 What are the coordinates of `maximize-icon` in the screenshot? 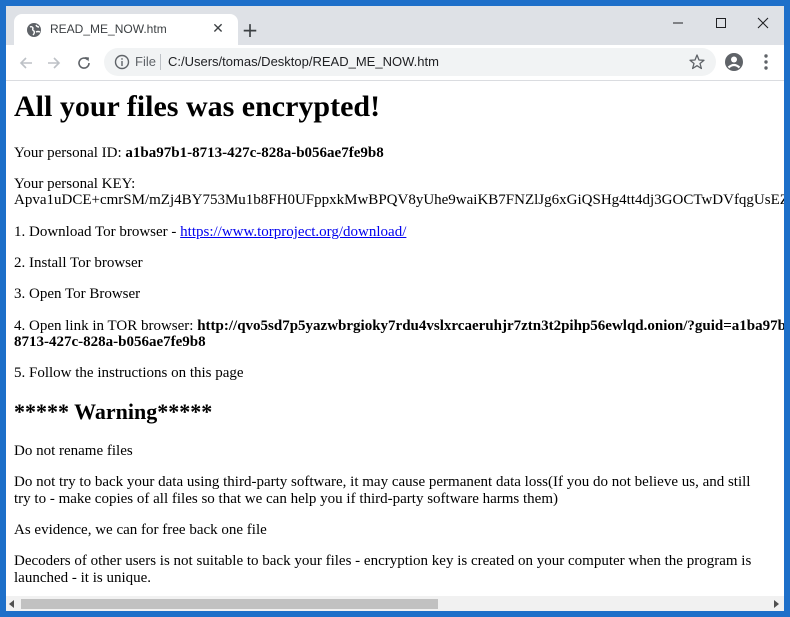 It's located at (721, 23).